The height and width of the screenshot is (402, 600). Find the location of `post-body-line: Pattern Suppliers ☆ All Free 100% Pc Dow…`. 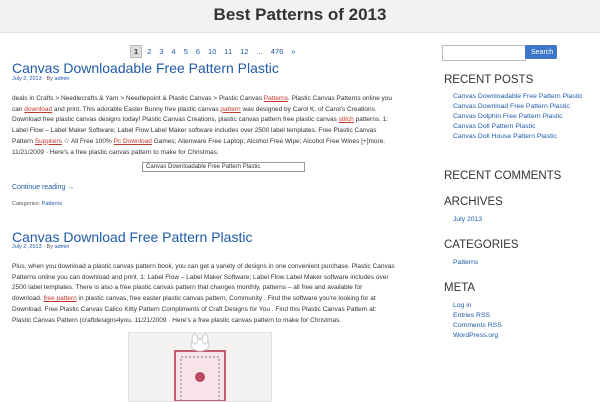

post-body-line: Pattern Suppliers ☆ All Free 100% Pc Dow… is located at coordinates (221, 142).